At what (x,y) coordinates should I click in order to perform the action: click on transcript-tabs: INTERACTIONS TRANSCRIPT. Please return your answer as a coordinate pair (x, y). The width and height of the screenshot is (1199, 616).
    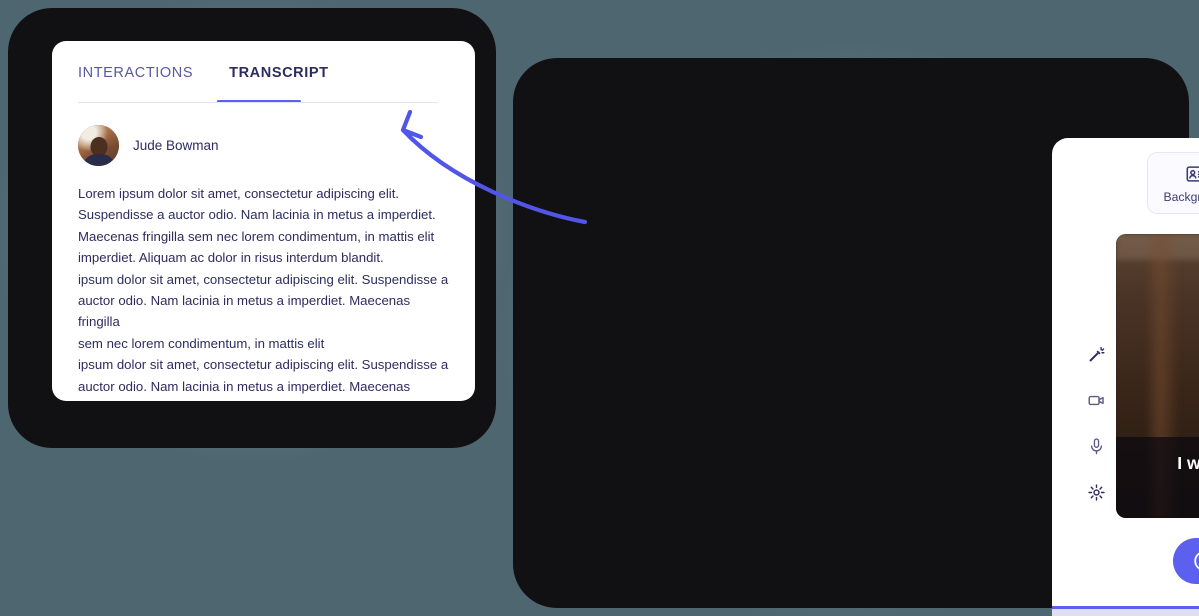
    Looking at the image, I should click on (264, 84).